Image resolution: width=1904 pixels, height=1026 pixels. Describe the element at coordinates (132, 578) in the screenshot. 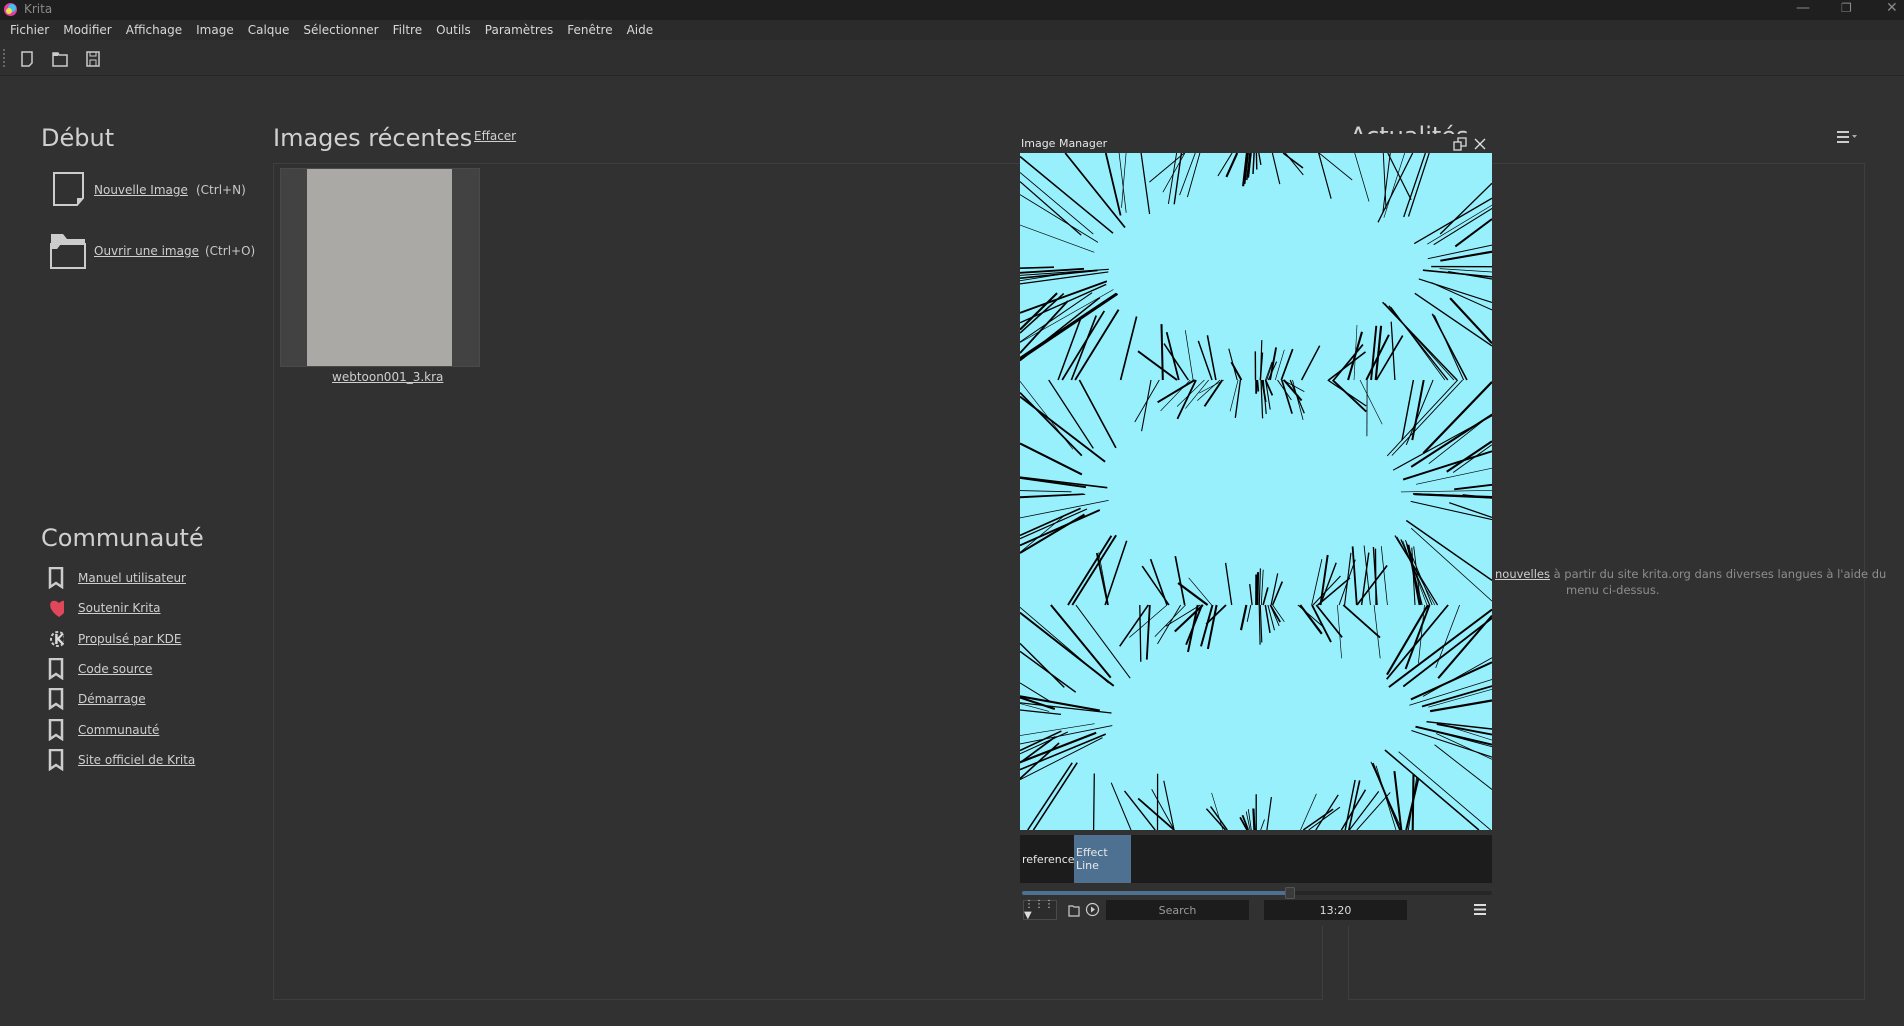

I see `community-link: Manuel utilisateur` at that location.